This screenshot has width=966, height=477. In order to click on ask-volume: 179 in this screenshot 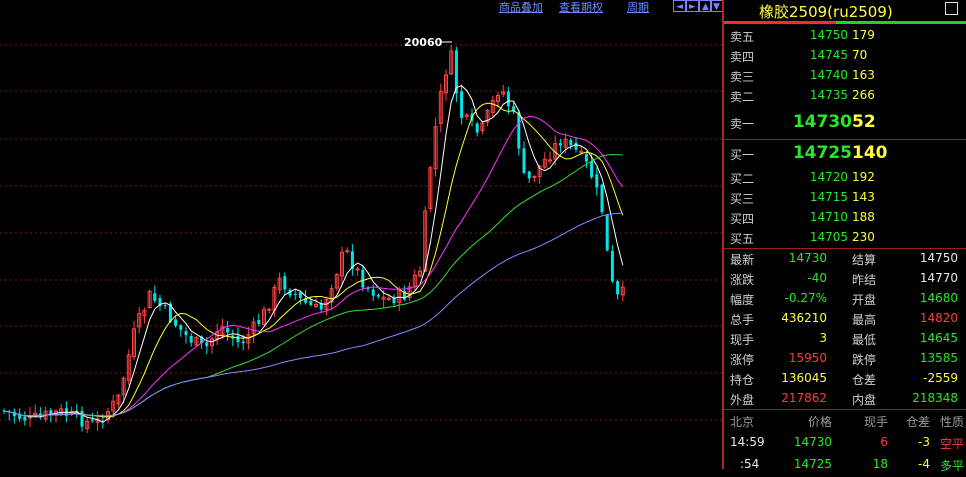, I will do `click(863, 35)`.